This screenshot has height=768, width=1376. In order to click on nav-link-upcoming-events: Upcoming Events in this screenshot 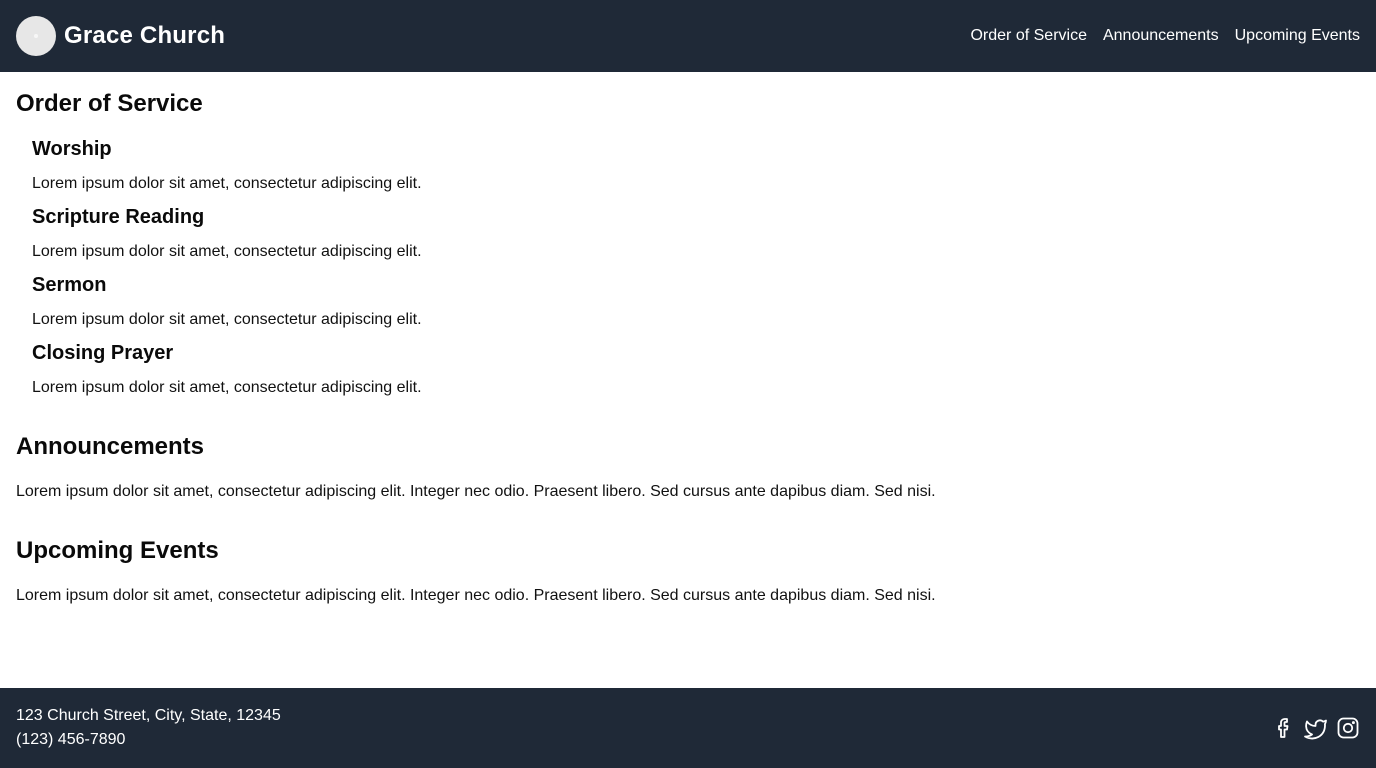, I will do `click(1297, 36)`.